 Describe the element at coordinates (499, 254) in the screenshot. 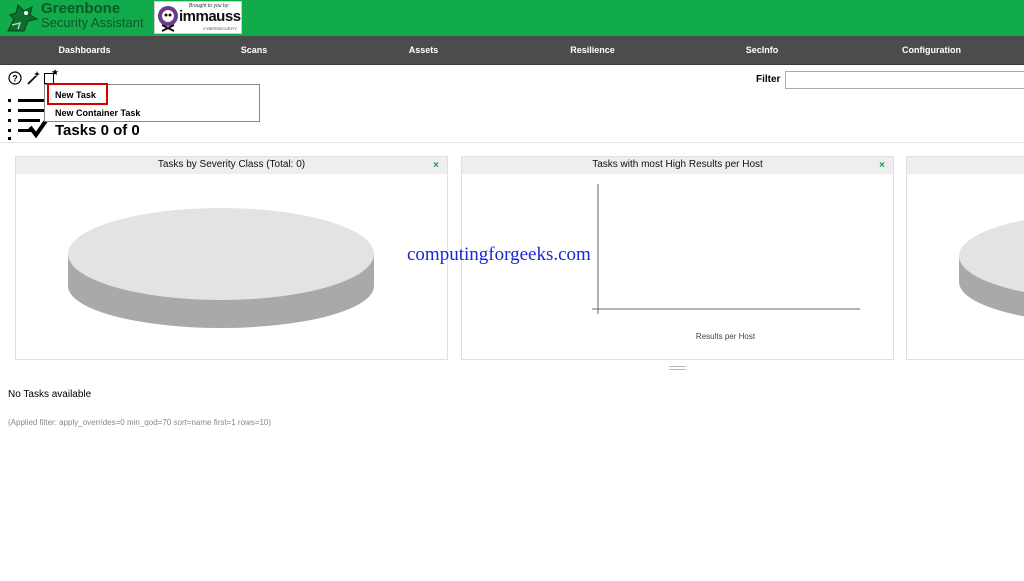

I see `watermark-text: computingforgeeks.com` at that location.